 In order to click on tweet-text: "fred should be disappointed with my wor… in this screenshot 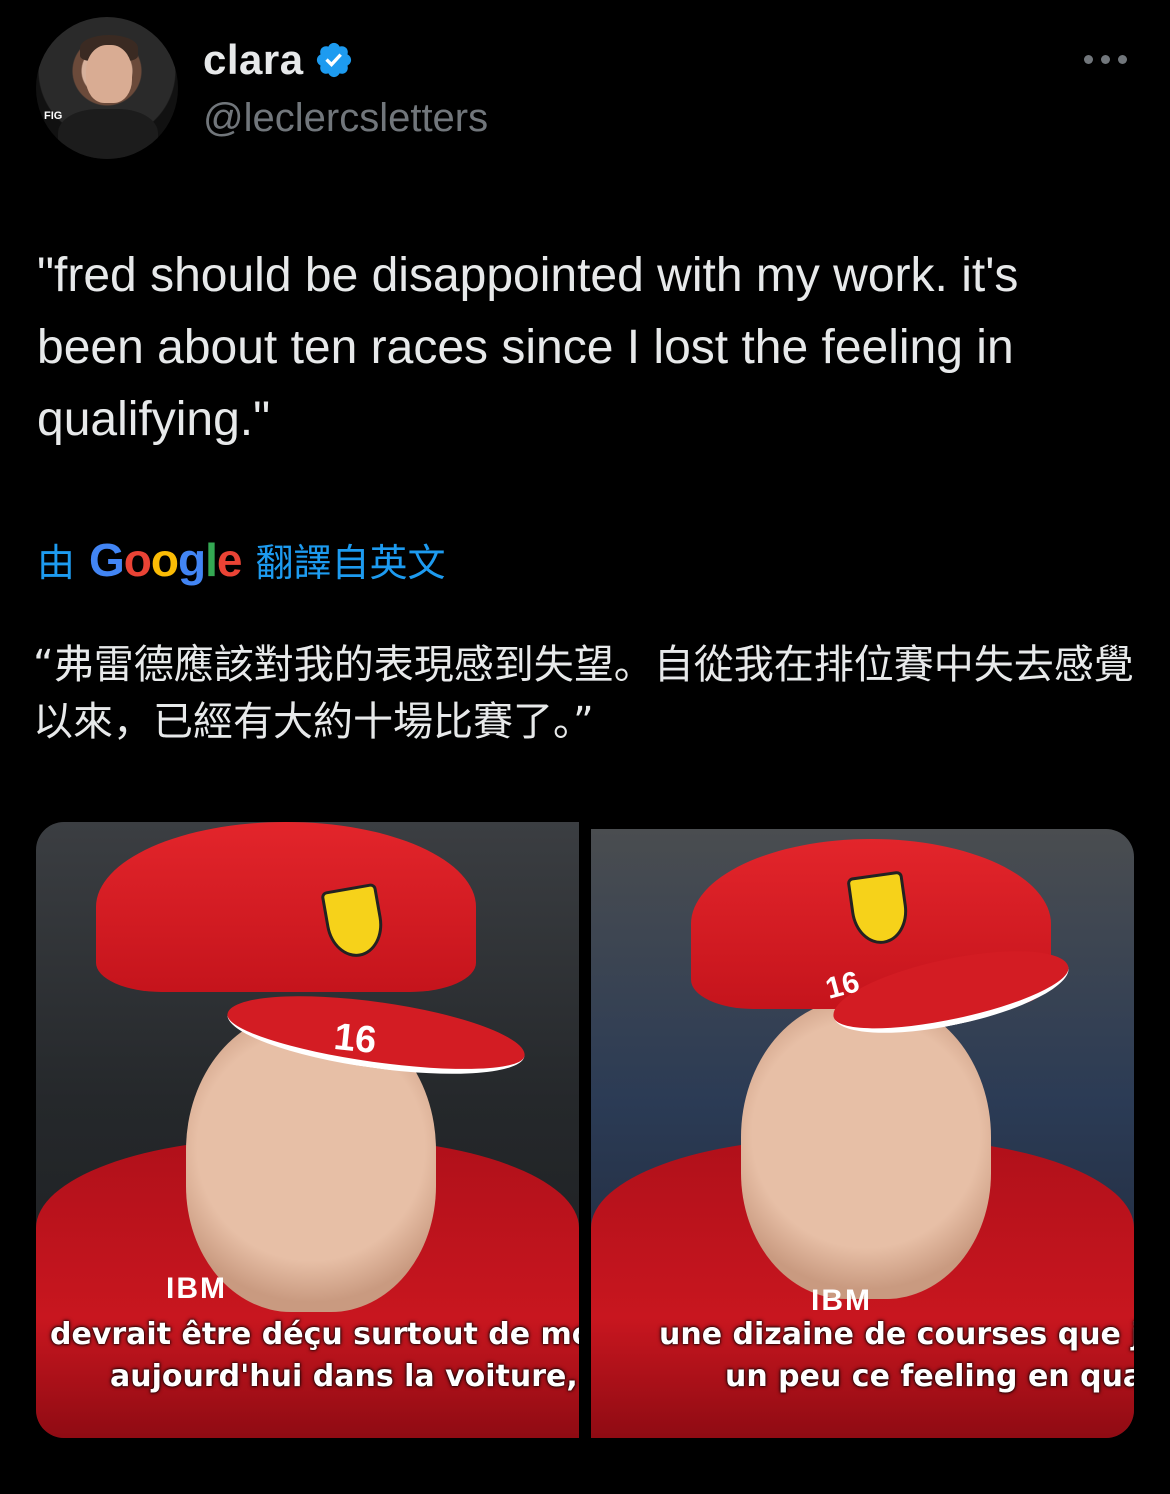, I will do `click(528, 347)`.